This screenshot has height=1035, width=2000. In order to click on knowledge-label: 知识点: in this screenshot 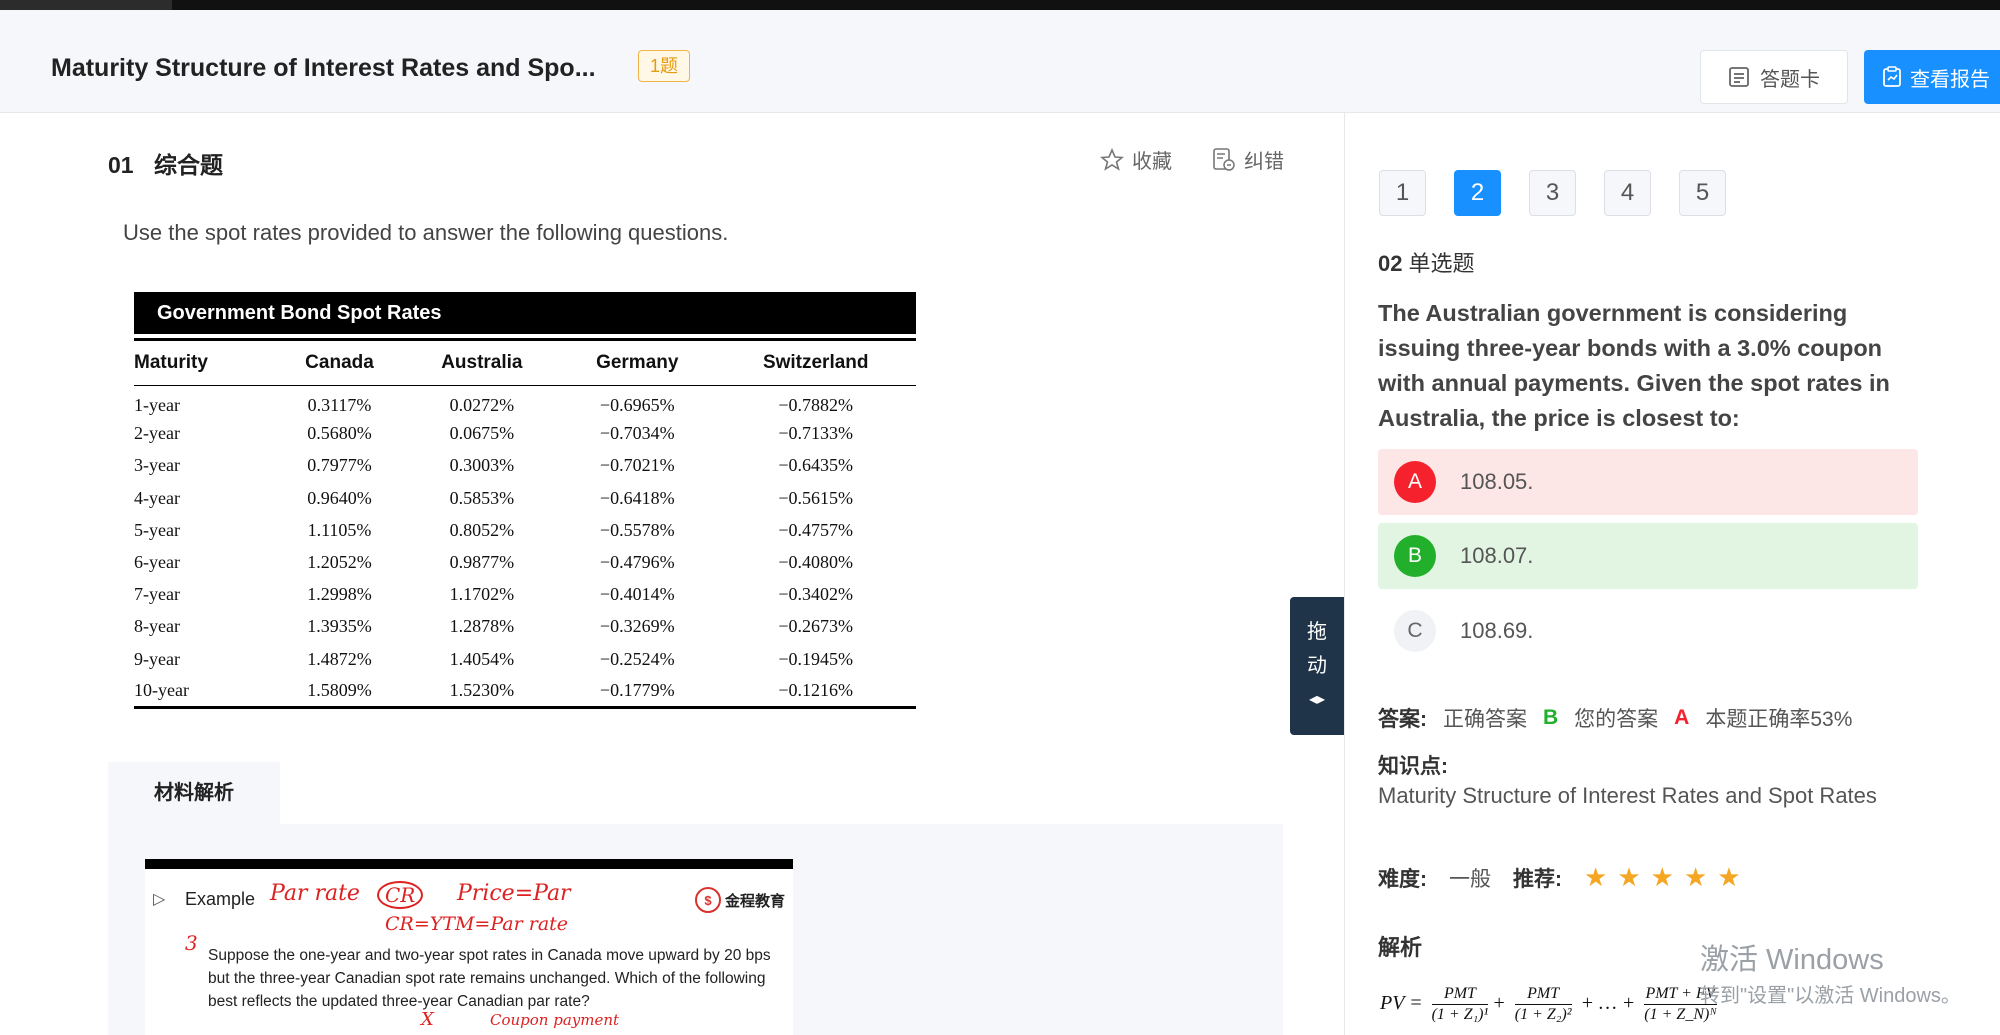, I will do `click(1413, 766)`.